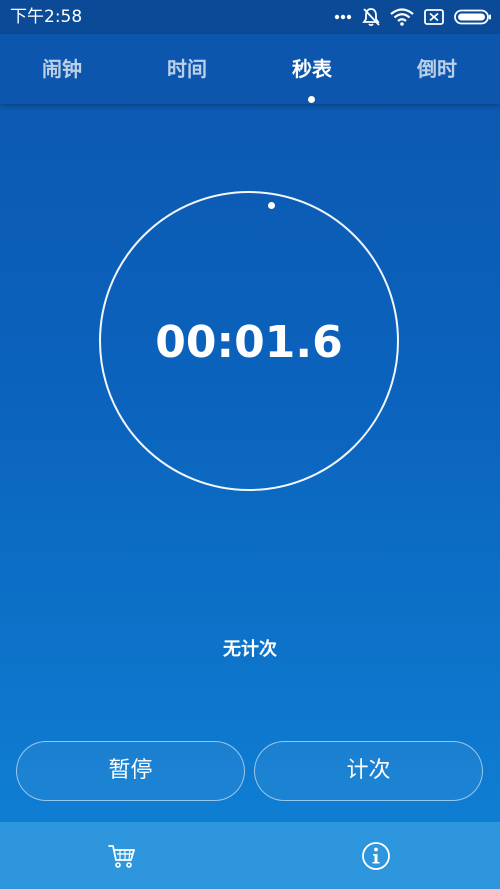  What do you see at coordinates (402, 17) in the screenshot?
I see `wifi-icon` at bounding box center [402, 17].